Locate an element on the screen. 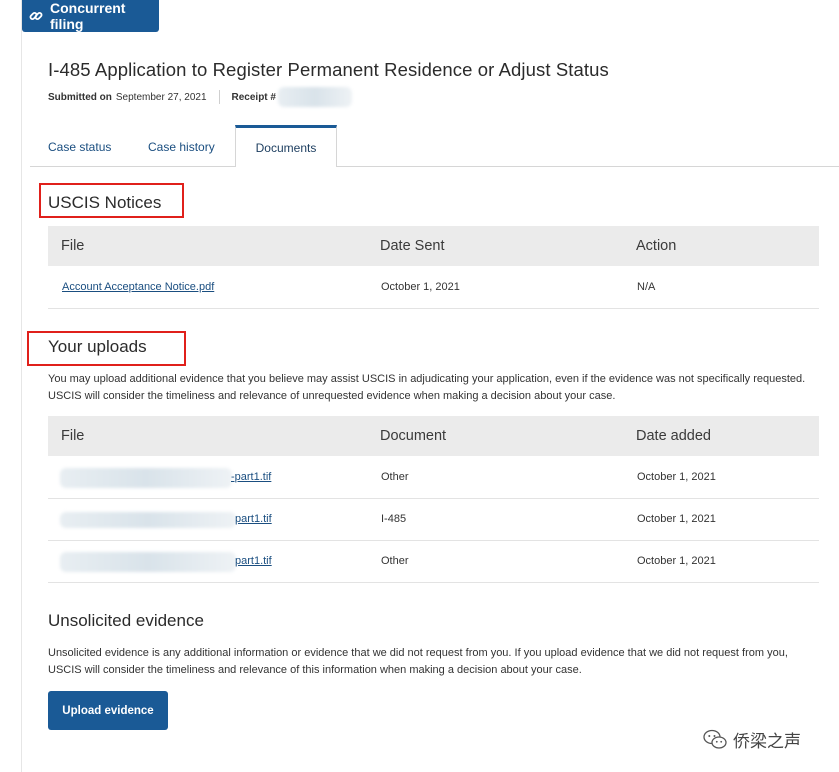  upload-document-type: I-485 is located at coordinates (394, 519).